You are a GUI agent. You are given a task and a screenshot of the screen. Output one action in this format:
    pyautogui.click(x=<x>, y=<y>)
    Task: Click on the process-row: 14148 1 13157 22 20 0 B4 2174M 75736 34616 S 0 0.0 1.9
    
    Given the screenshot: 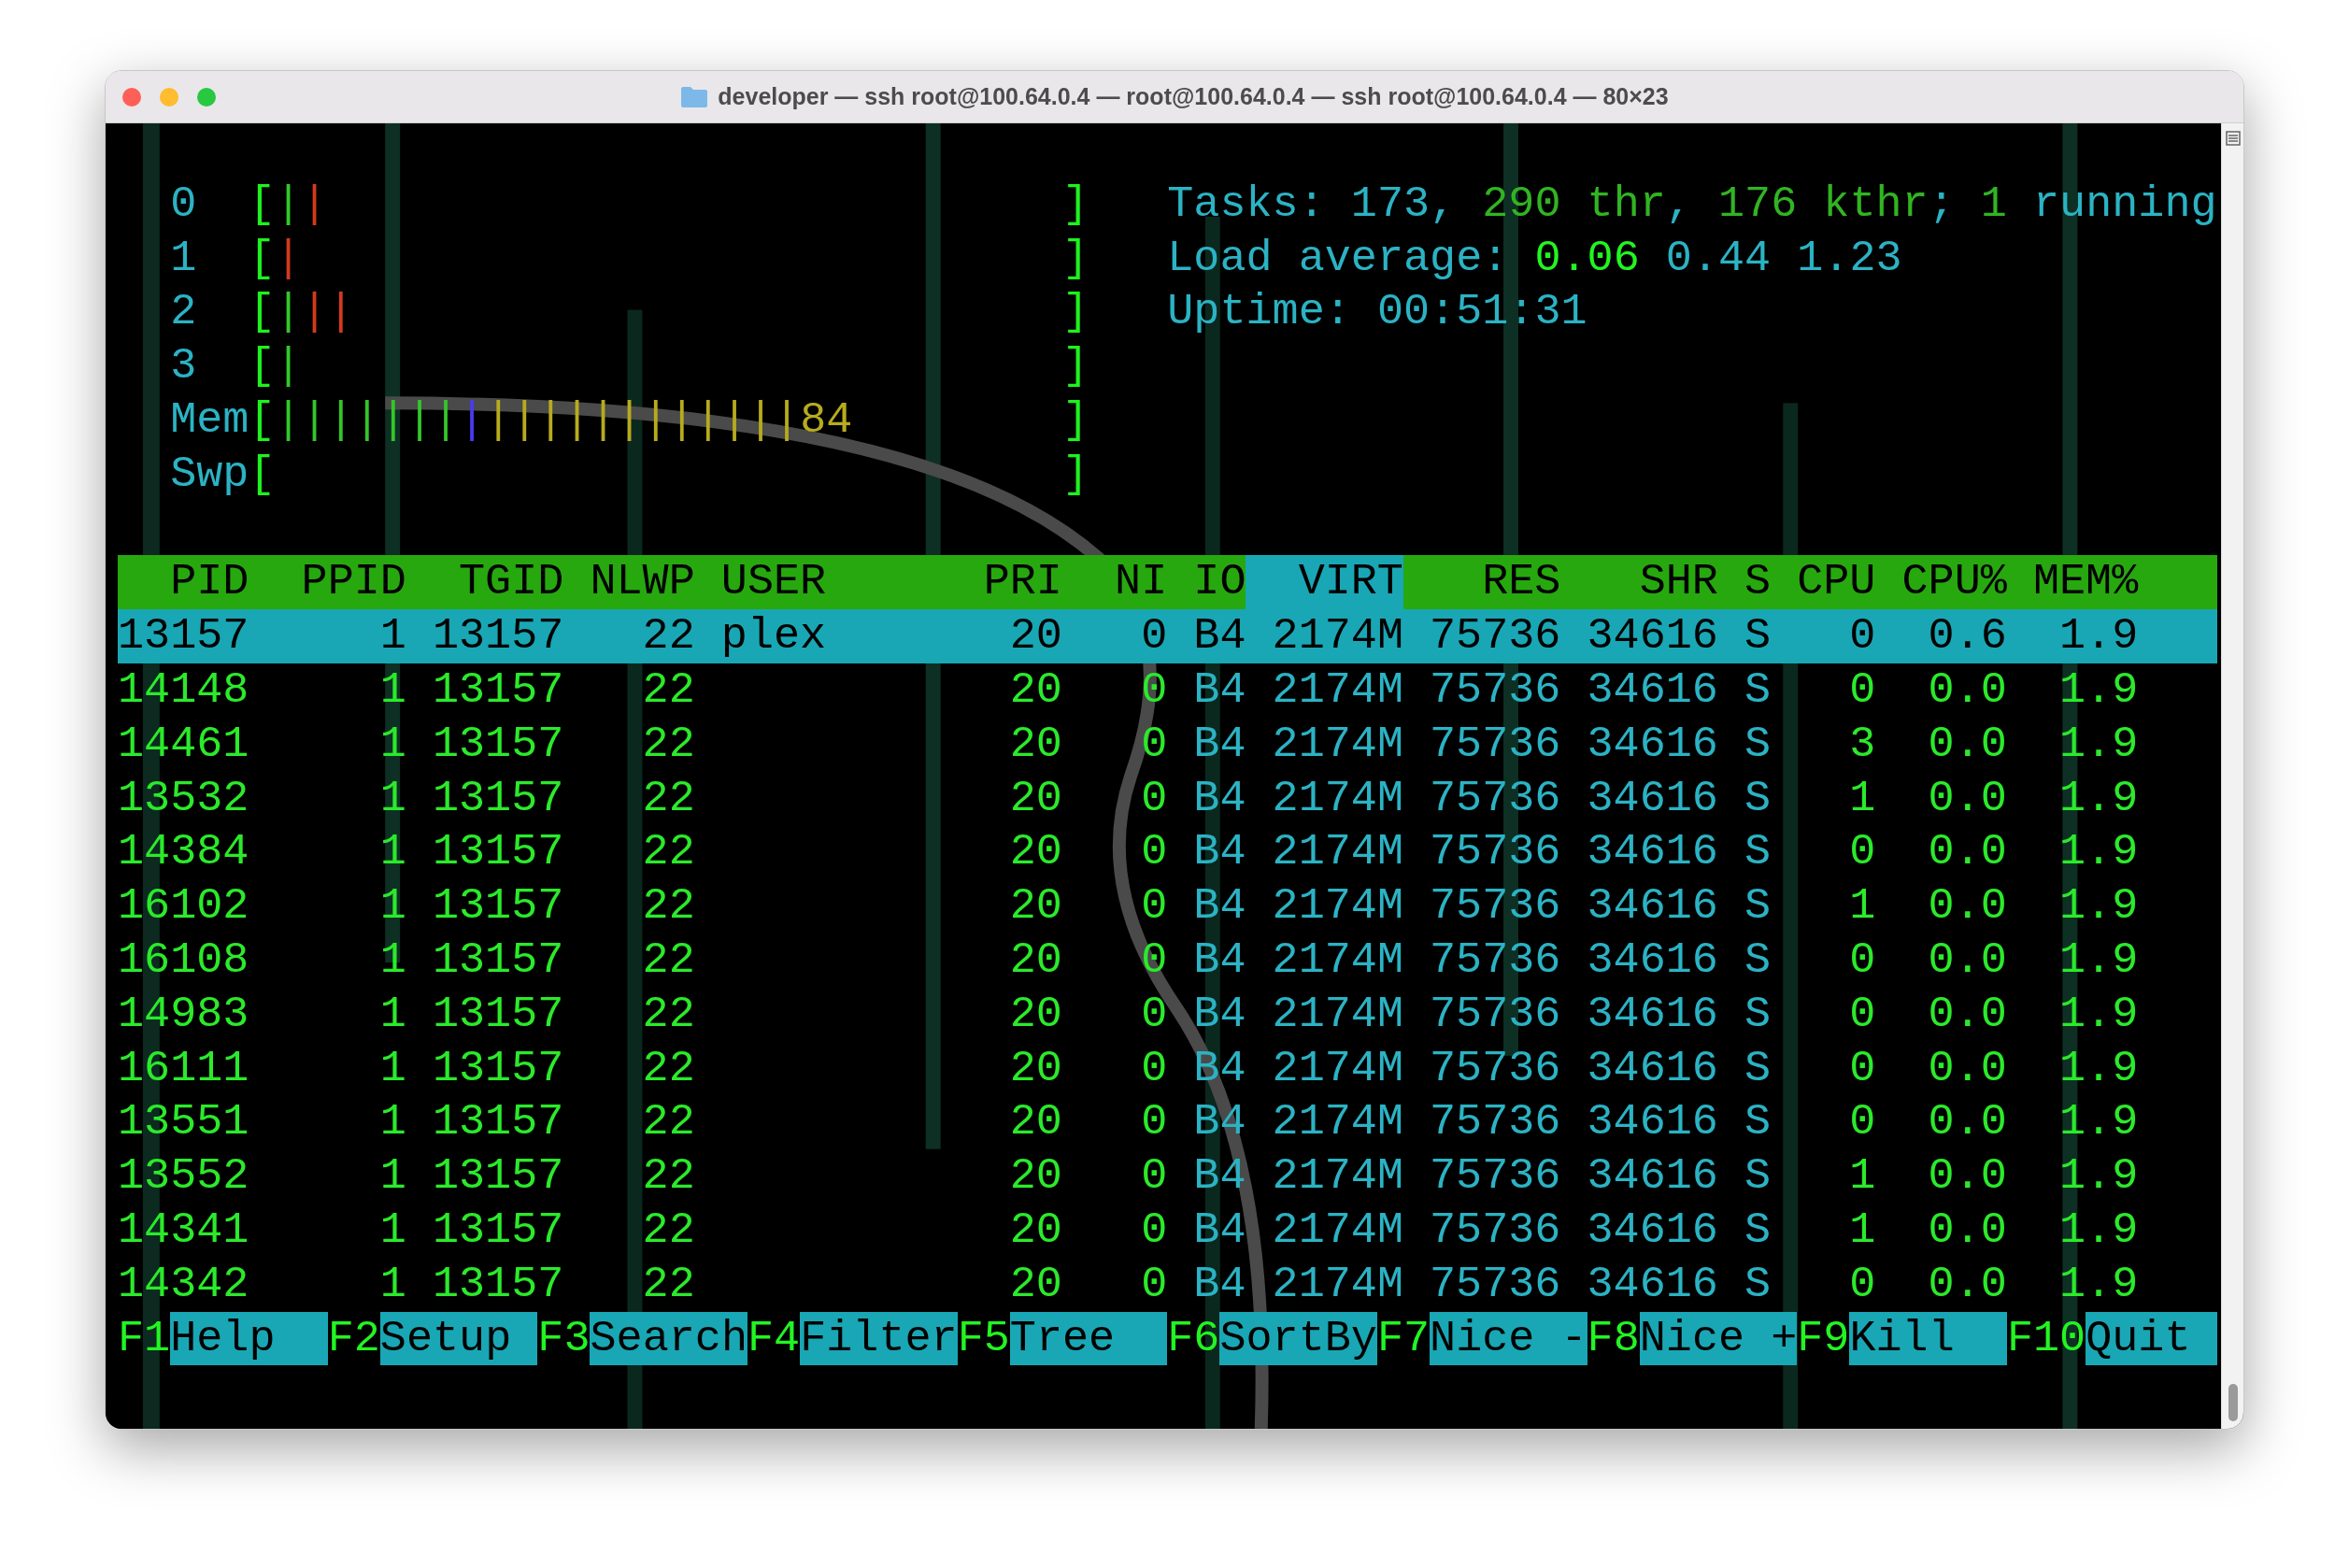 What is the action you would take?
    pyautogui.click(x=1168, y=691)
    